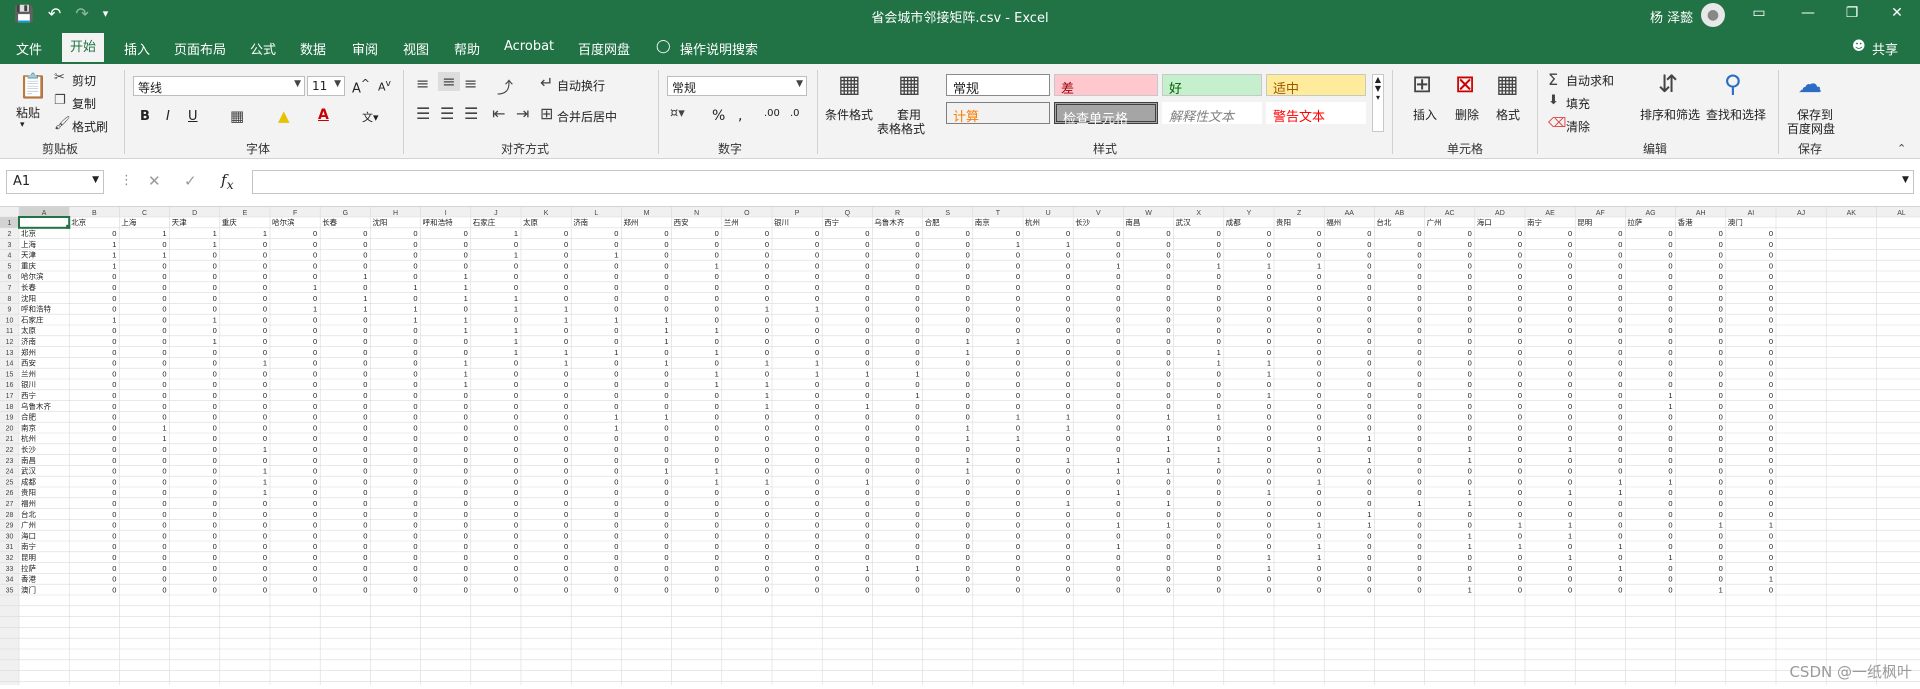  What do you see at coordinates (1350, 213) in the screenshot?
I see `column-header: AA` at bounding box center [1350, 213].